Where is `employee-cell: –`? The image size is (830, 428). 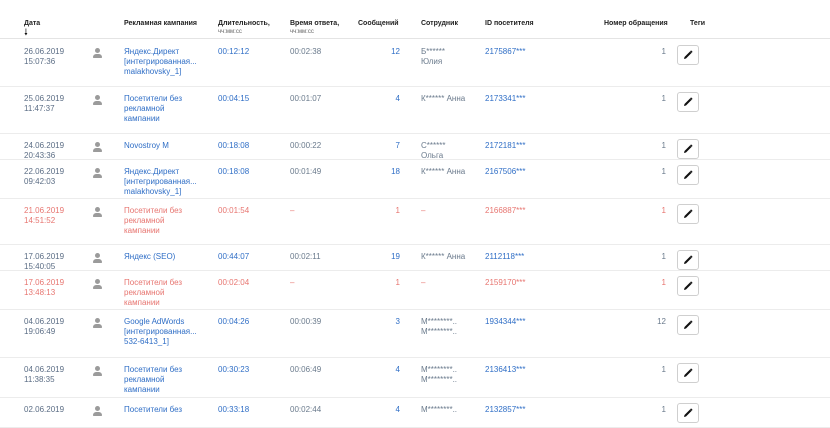 employee-cell: – is located at coordinates (455, 283).